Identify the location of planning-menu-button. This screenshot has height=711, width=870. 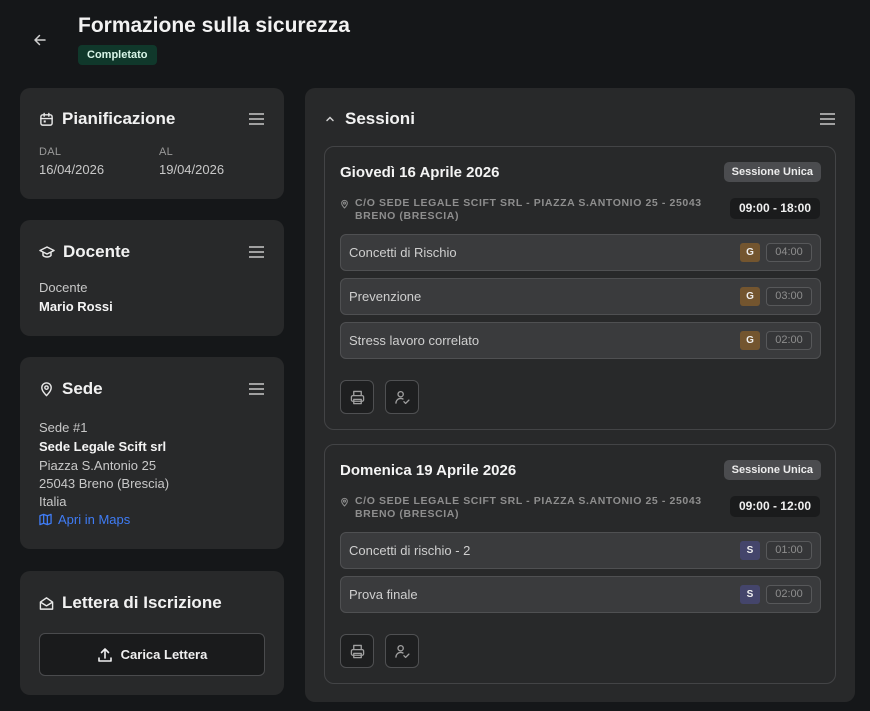
(256, 119).